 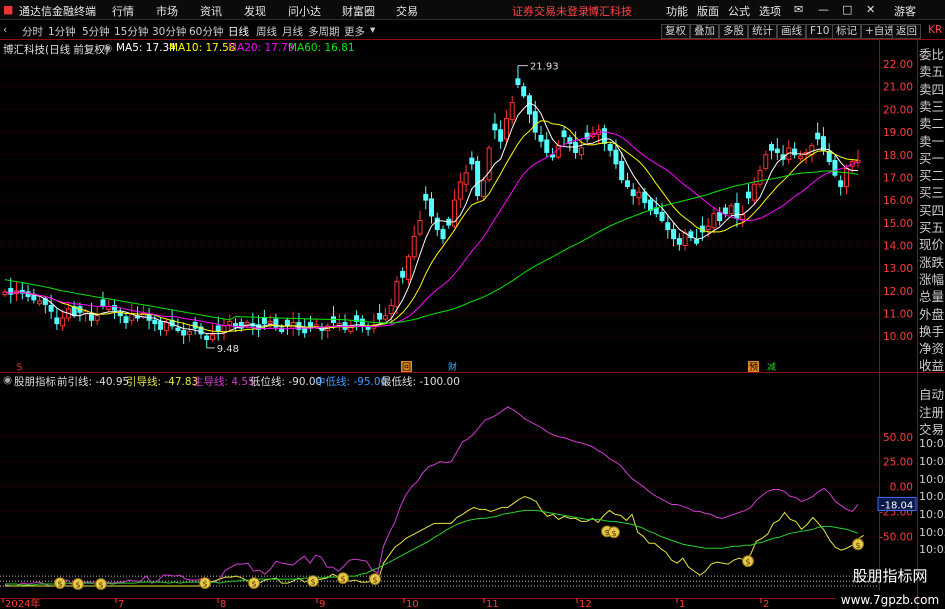 I want to click on side-tab: 收益, so click(x=931, y=364).